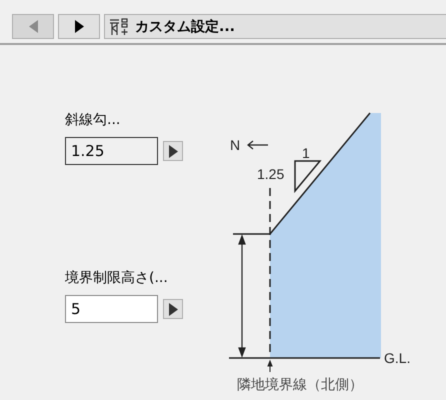  What do you see at coordinates (251, 234) in the screenshot?
I see `limit-line` at bounding box center [251, 234].